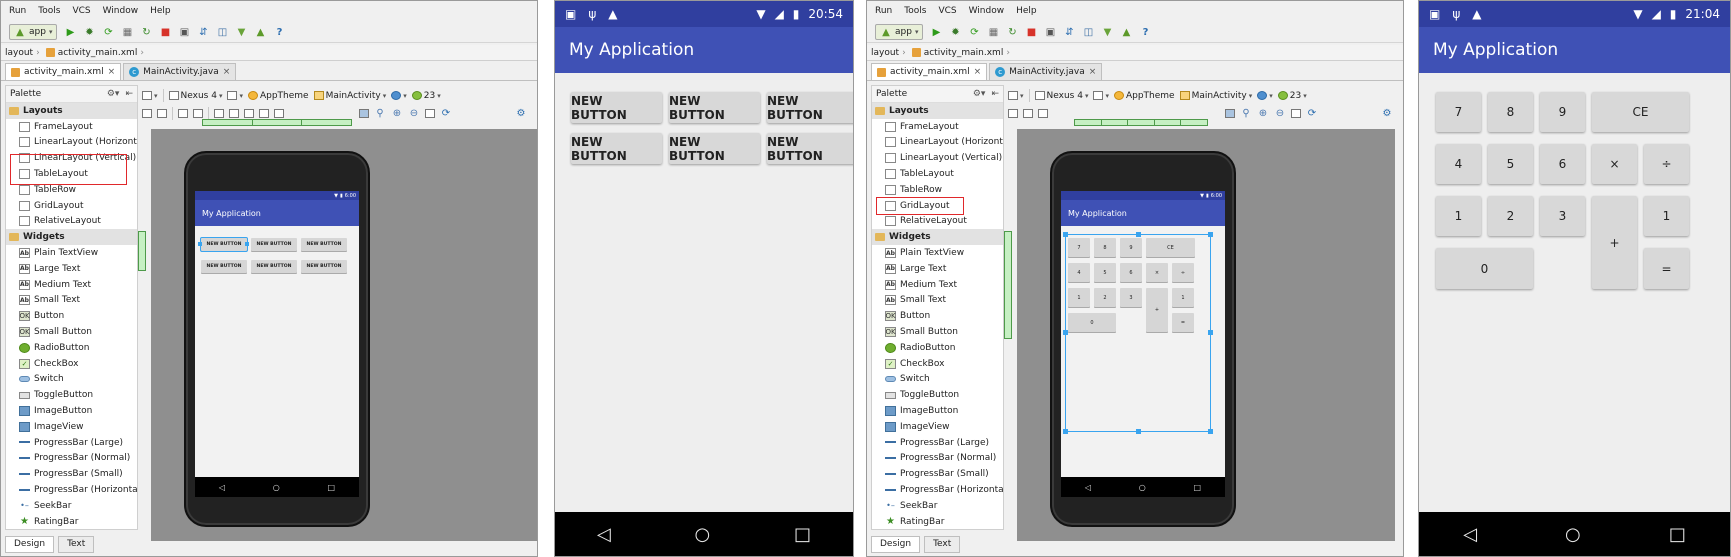 The height and width of the screenshot is (557, 1731). Describe the element at coordinates (71, 427) in the screenshot. I see `palette-item: ImageView` at that location.